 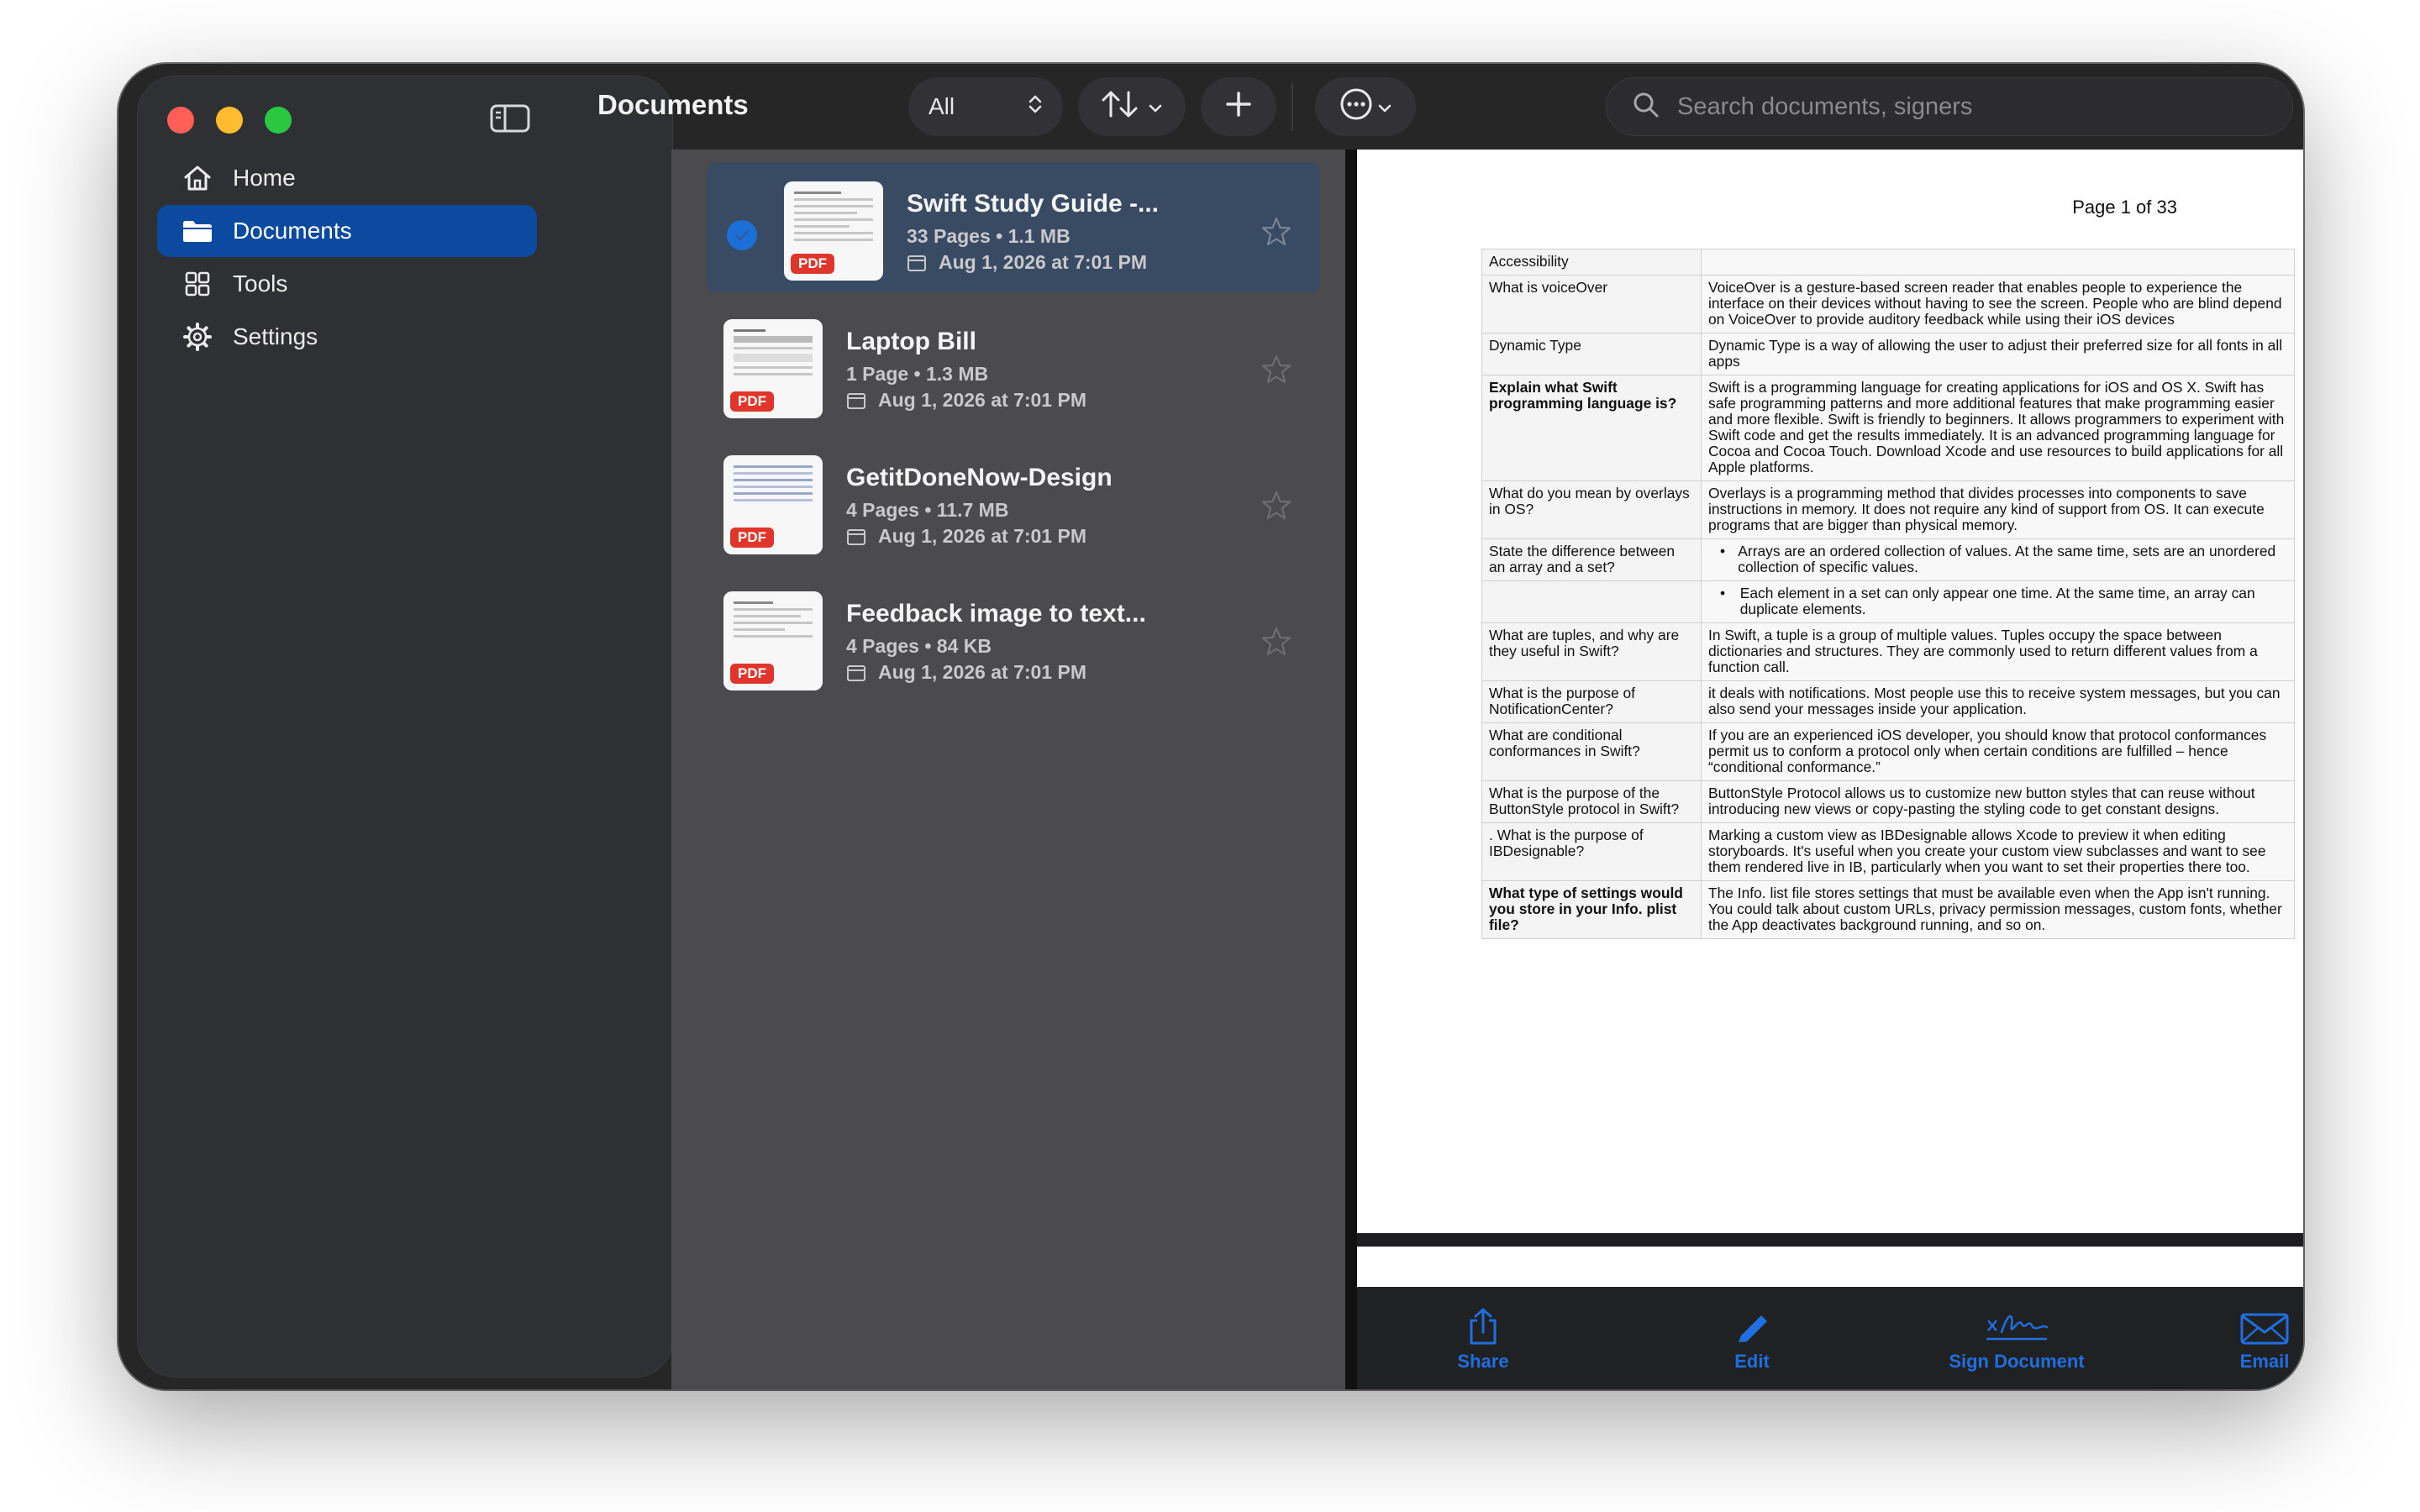 What do you see at coordinates (928, 510) in the screenshot?
I see `document-meta: 4 Pages • 11.7 MB` at bounding box center [928, 510].